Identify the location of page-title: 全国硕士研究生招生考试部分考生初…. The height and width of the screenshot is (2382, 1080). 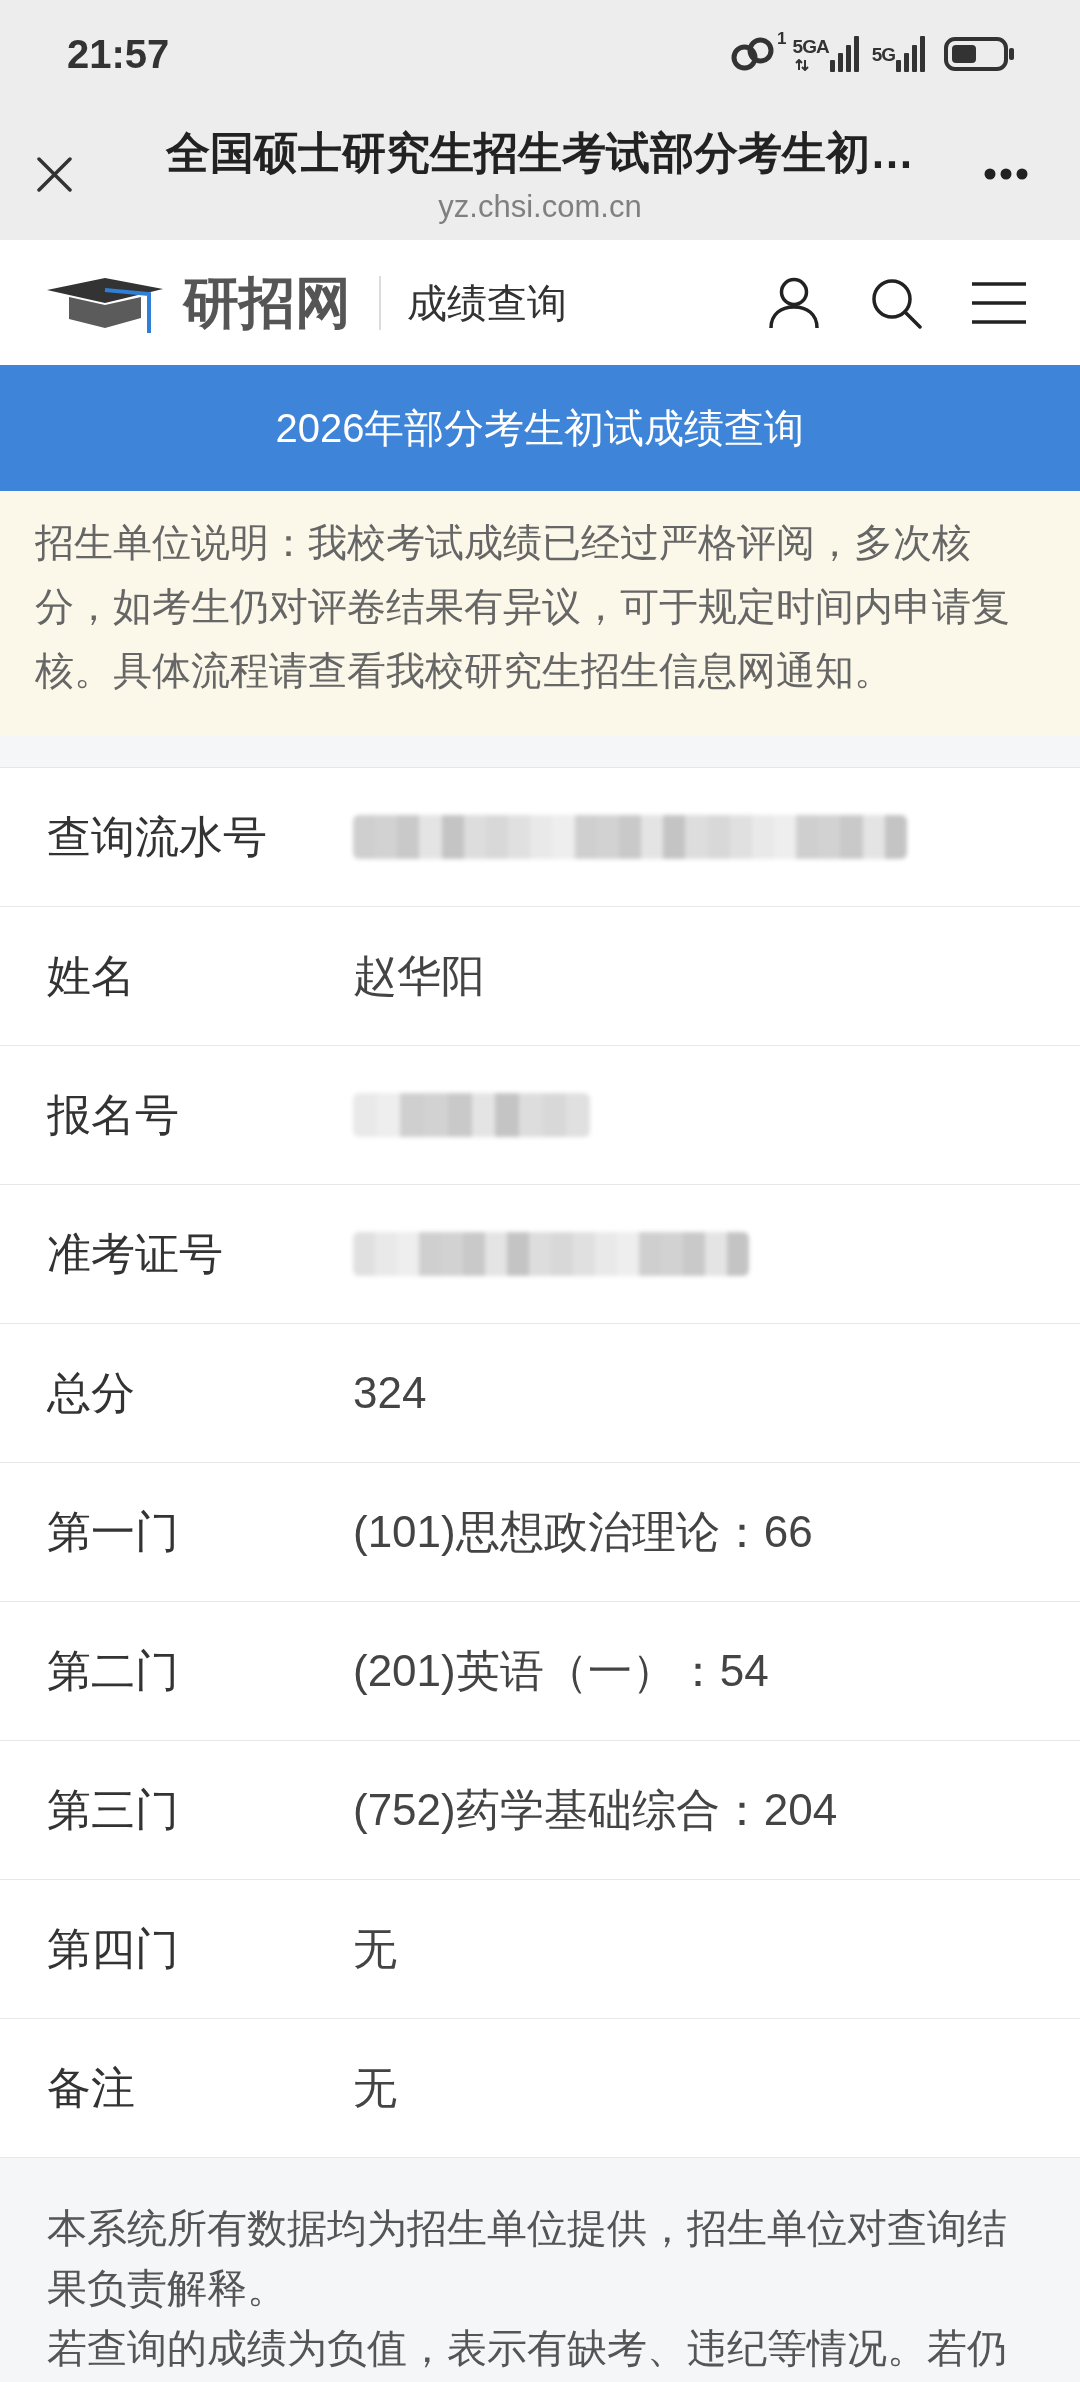
(540, 153).